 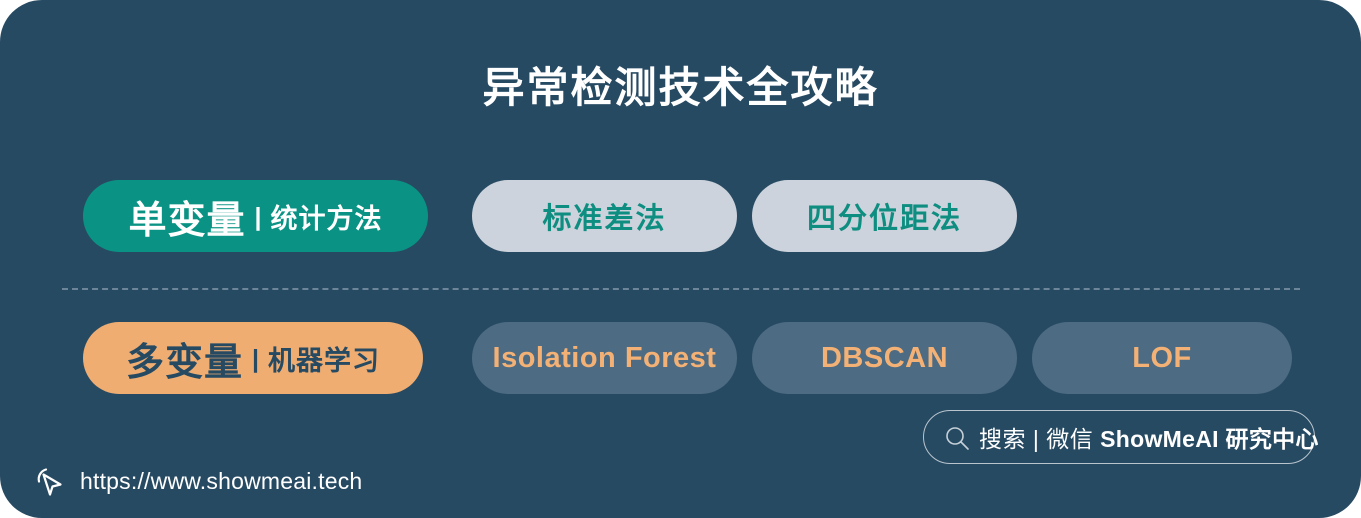 I want to click on footer-url: https://www.showmeai.tech, so click(x=221, y=480).